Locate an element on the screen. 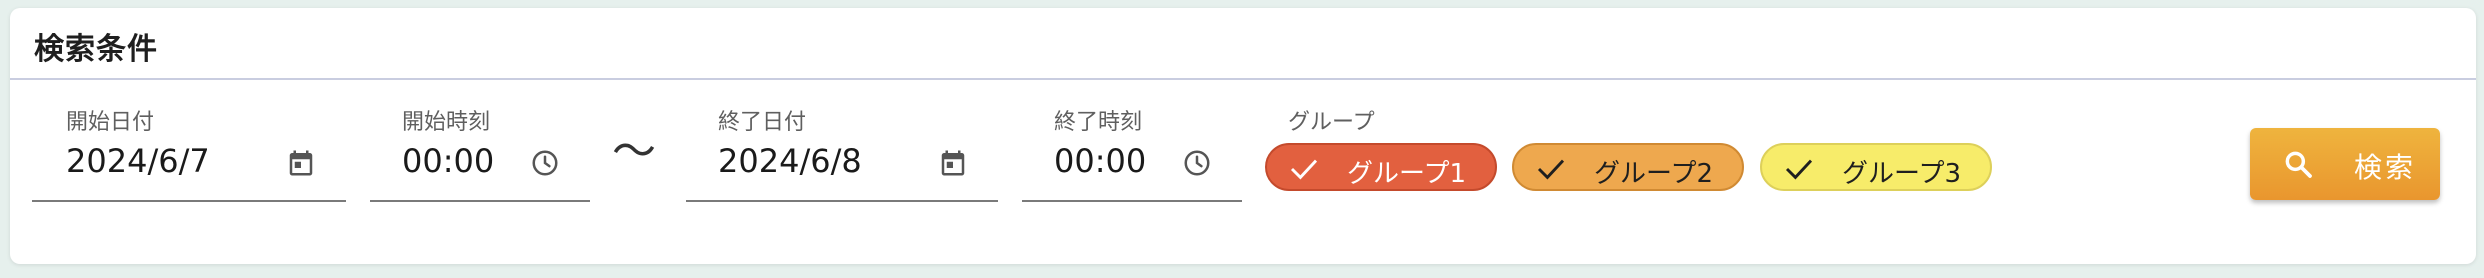 The image size is (2484, 278). search-button: 検索 is located at coordinates (2345, 164).